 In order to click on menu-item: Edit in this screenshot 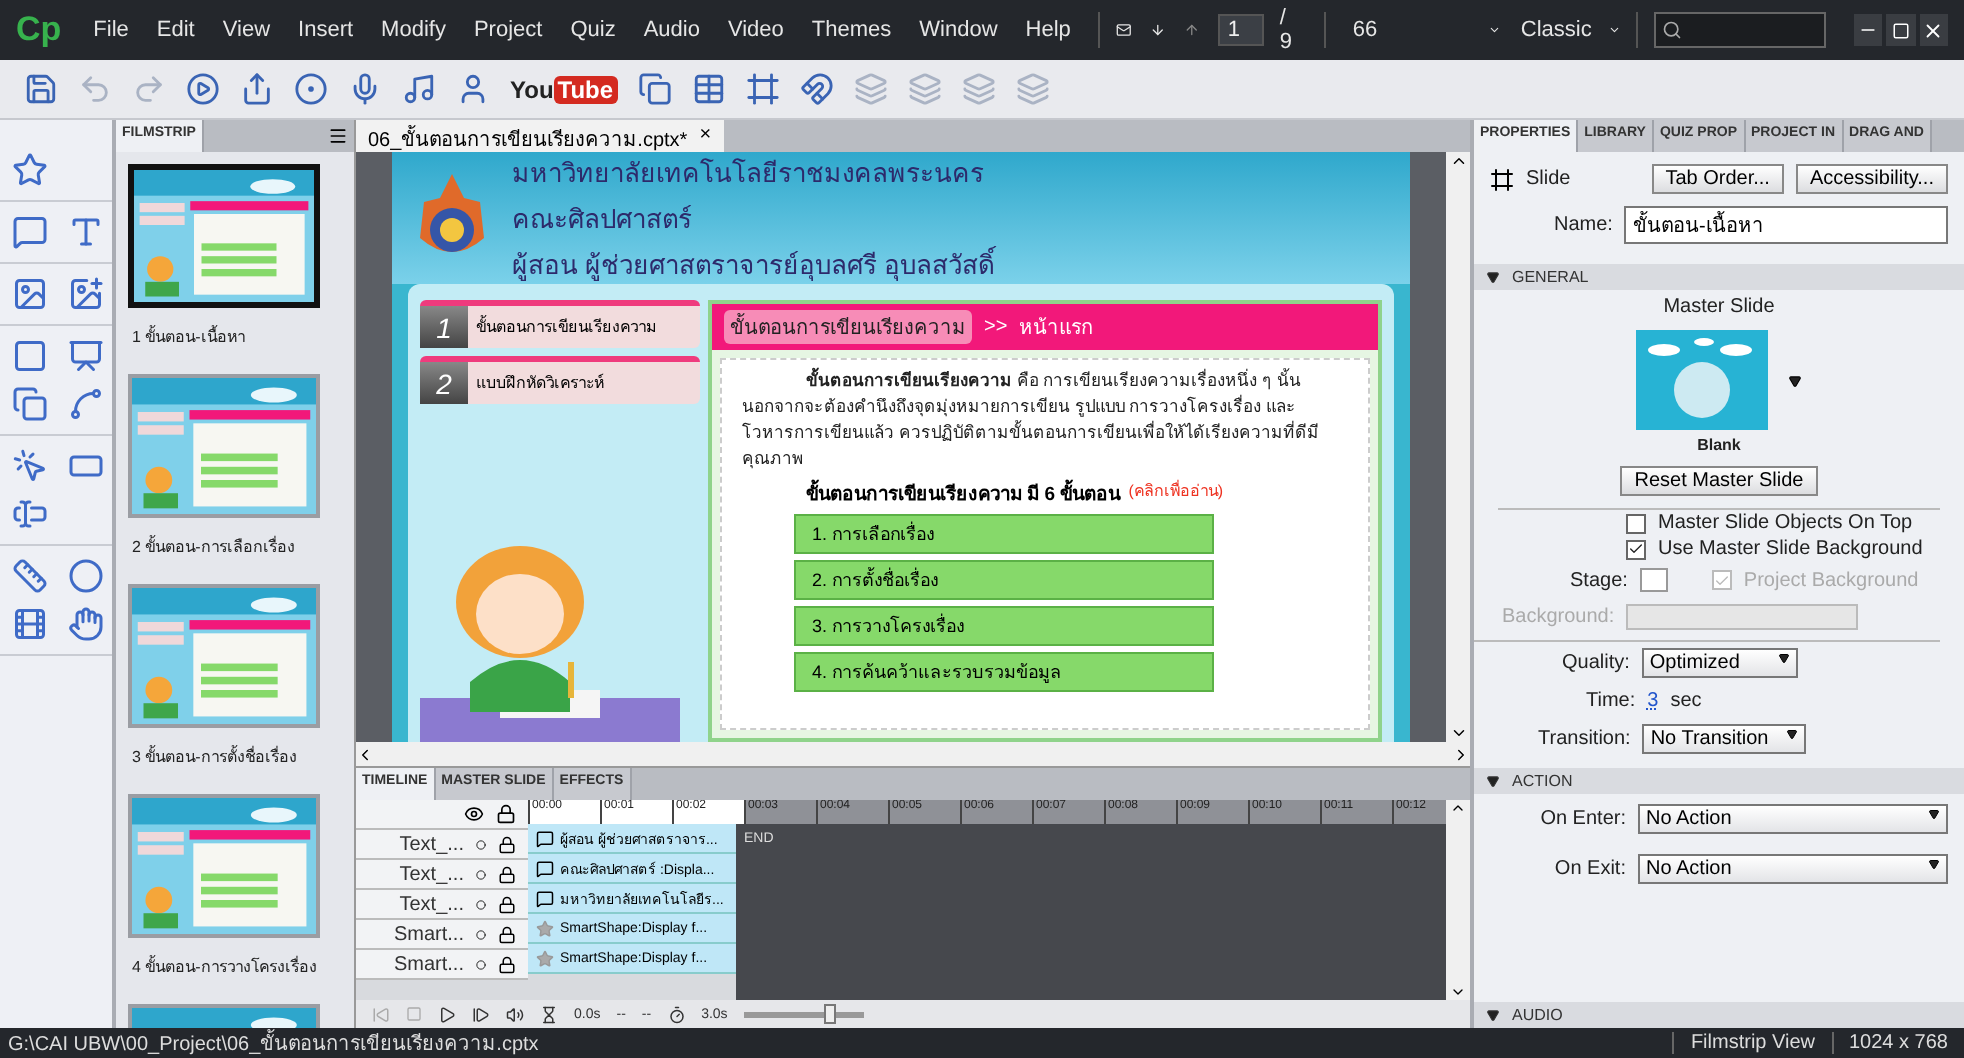, I will do `click(175, 30)`.